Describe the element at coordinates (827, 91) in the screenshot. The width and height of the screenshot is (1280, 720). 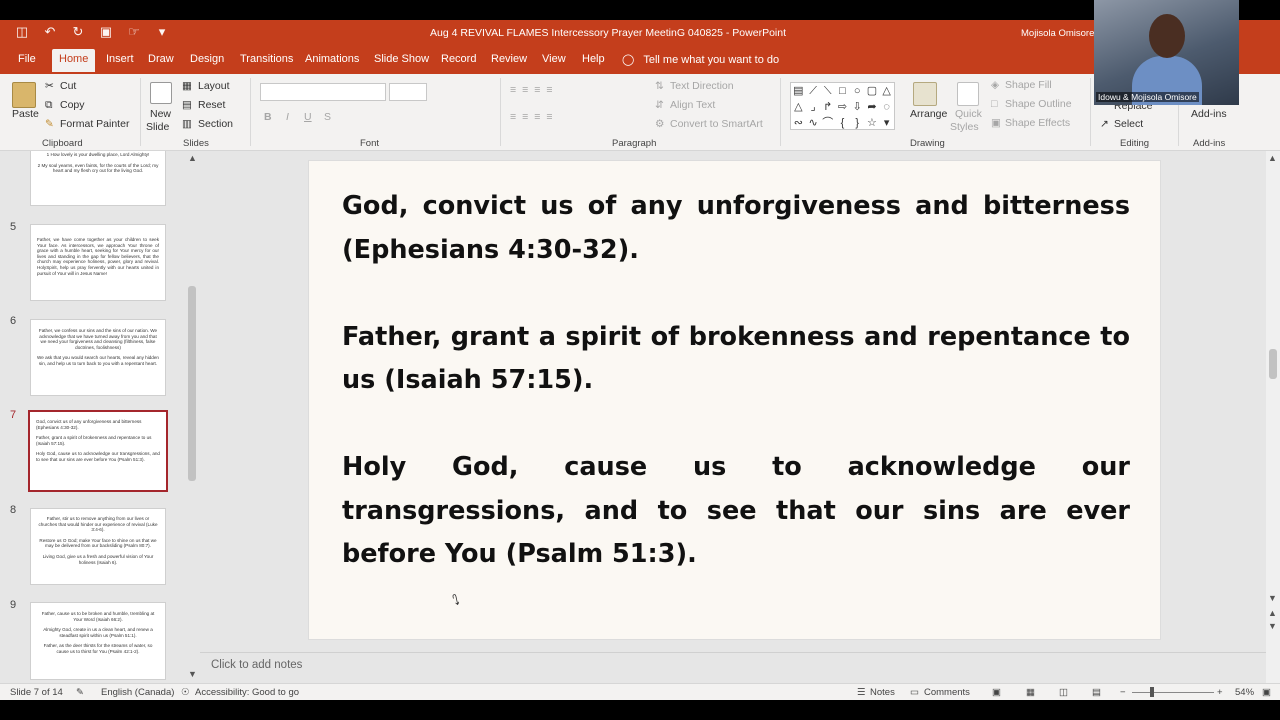
I see `line-shape-icon: ⟍` at that location.